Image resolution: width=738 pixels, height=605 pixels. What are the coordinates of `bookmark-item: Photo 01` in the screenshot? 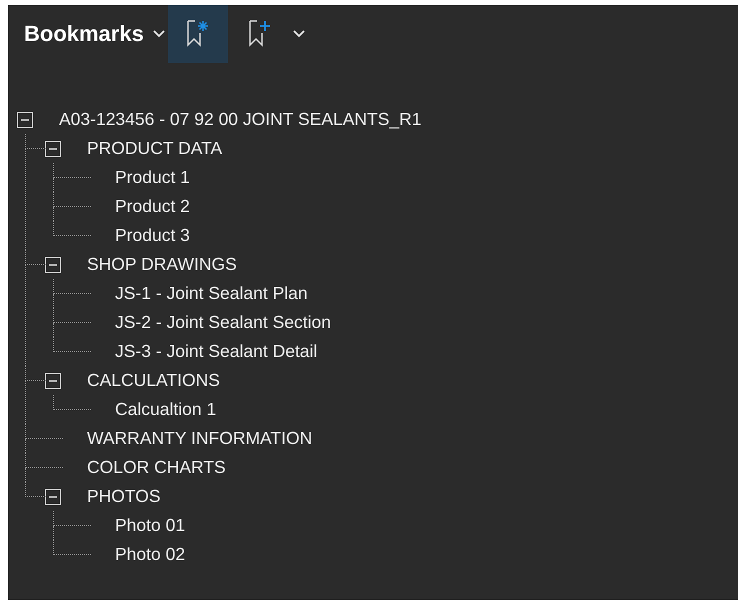 It's located at (150, 525).